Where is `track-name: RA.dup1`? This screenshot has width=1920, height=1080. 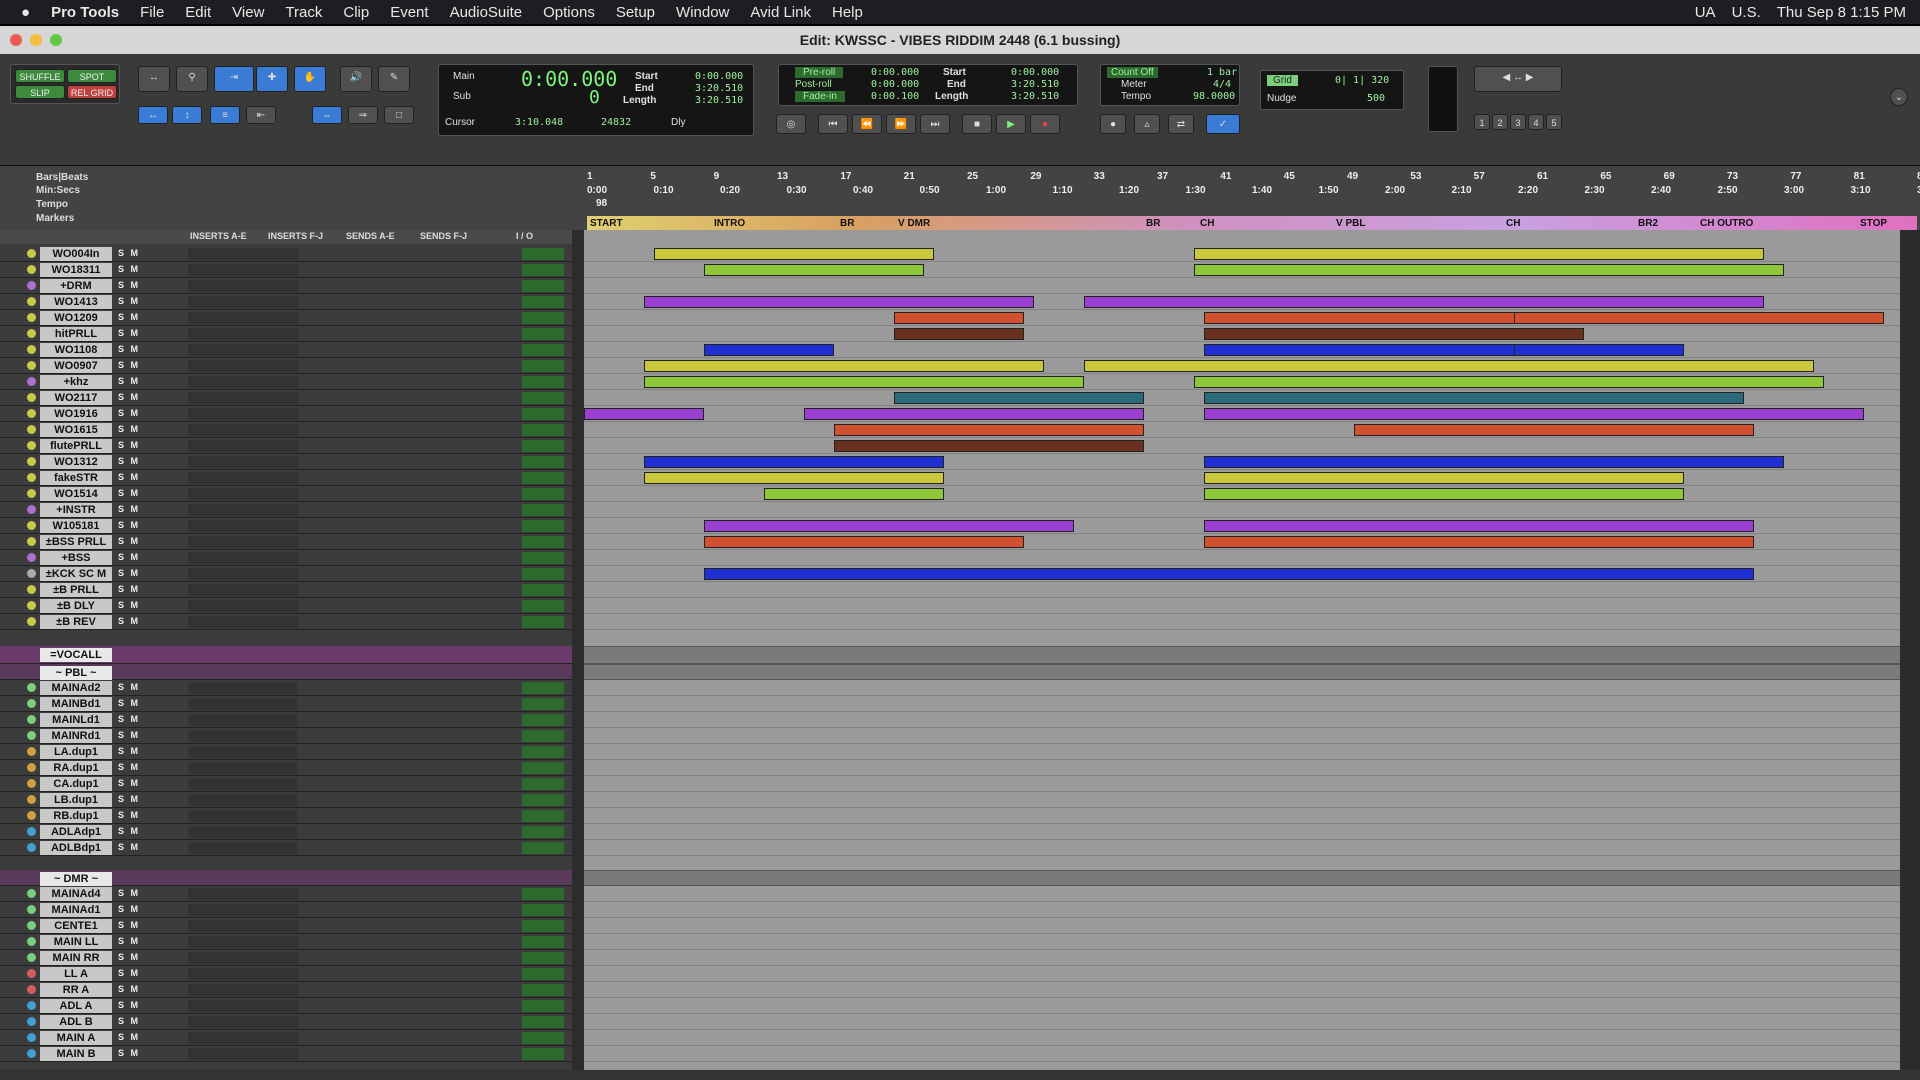 track-name: RA.dup1 is located at coordinates (76, 768).